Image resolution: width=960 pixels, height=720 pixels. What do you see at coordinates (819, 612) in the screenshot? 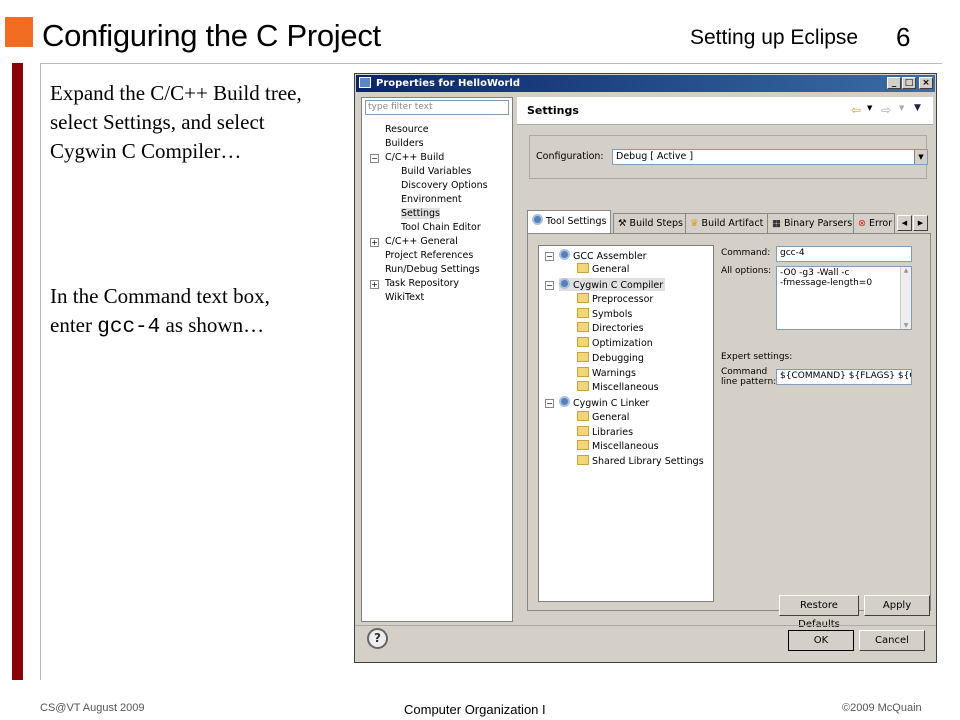
I see `restore-defaults-button: Restore Defaults` at bounding box center [819, 612].